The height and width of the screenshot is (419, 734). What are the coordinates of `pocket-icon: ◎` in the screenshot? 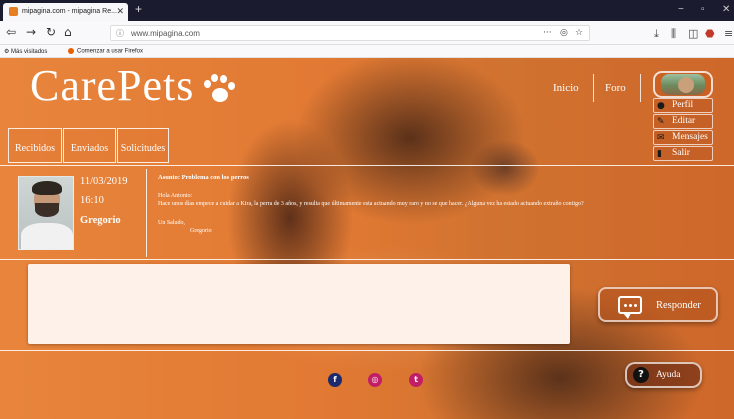 It's located at (564, 33).